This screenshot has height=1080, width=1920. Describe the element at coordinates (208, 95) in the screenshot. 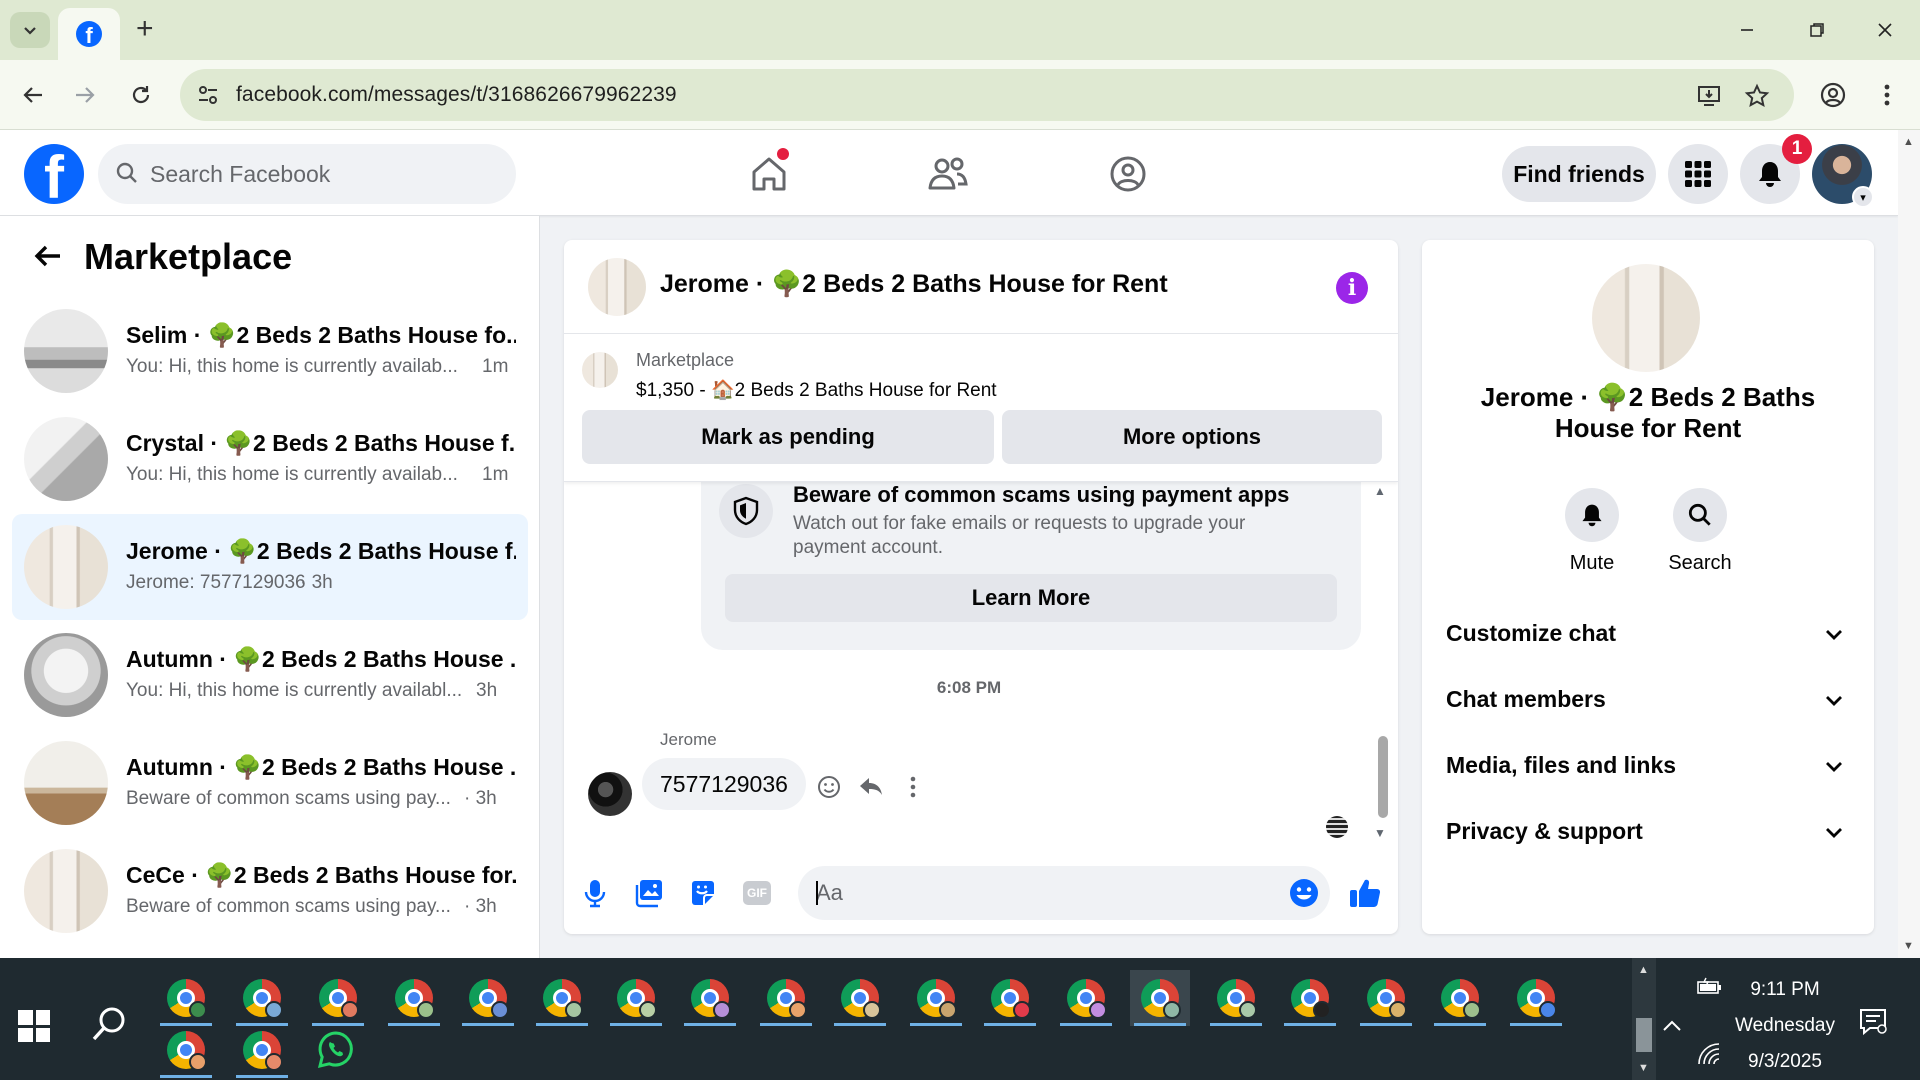

I see `site-info-icon` at that location.